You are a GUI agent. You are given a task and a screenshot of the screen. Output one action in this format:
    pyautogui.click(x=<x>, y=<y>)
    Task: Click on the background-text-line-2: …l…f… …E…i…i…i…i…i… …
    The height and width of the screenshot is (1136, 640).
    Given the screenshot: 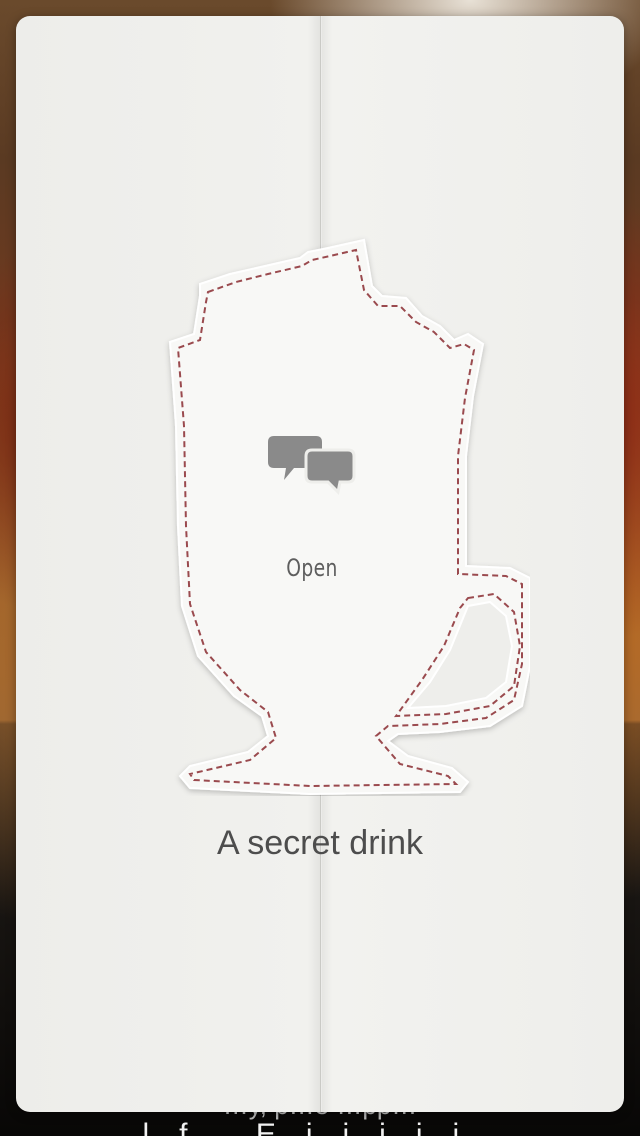 What is the action you would take?
    pyautogui.click(x=320, y=1127)
    